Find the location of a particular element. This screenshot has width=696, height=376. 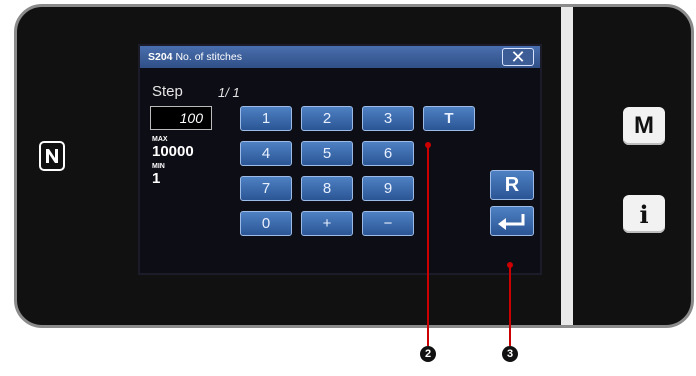

step-value: 1/ 1 is located at coordinates (229, 92).